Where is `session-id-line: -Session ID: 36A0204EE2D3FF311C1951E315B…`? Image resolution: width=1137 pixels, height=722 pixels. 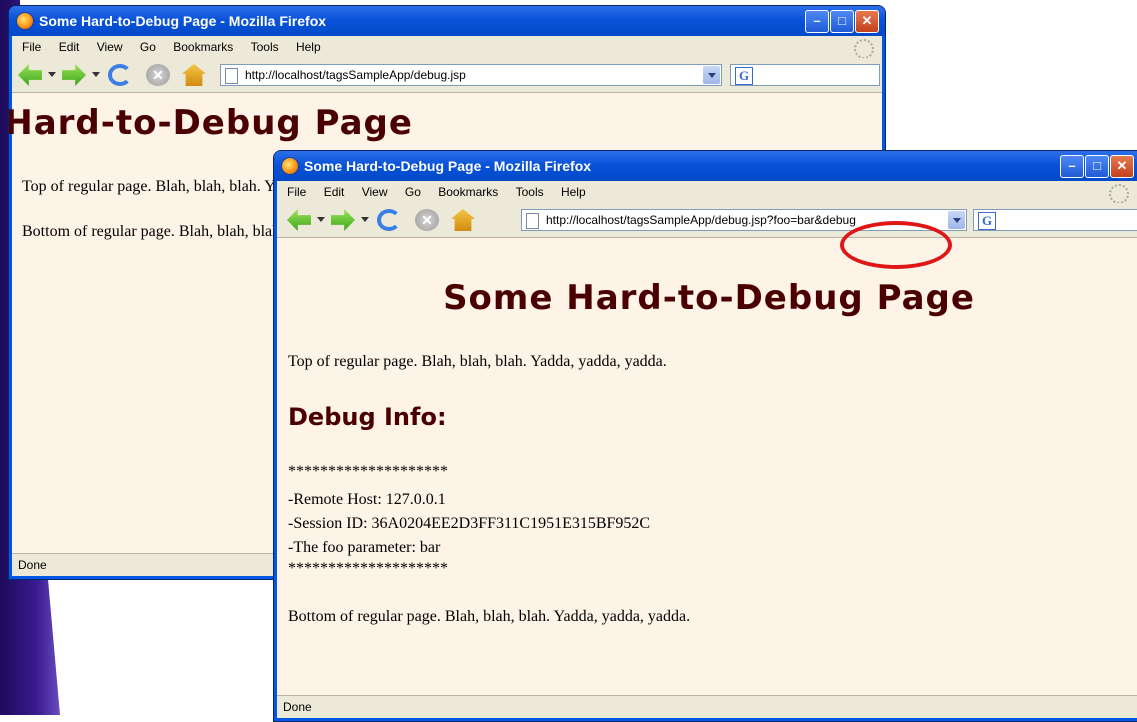 session-id-line: -Session ID: 36A0204EE2D3FF311C1951E315B… is located at coordinates (469, 523).